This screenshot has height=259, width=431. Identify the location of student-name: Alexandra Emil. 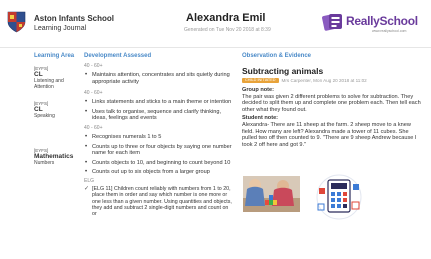
(226, 18).